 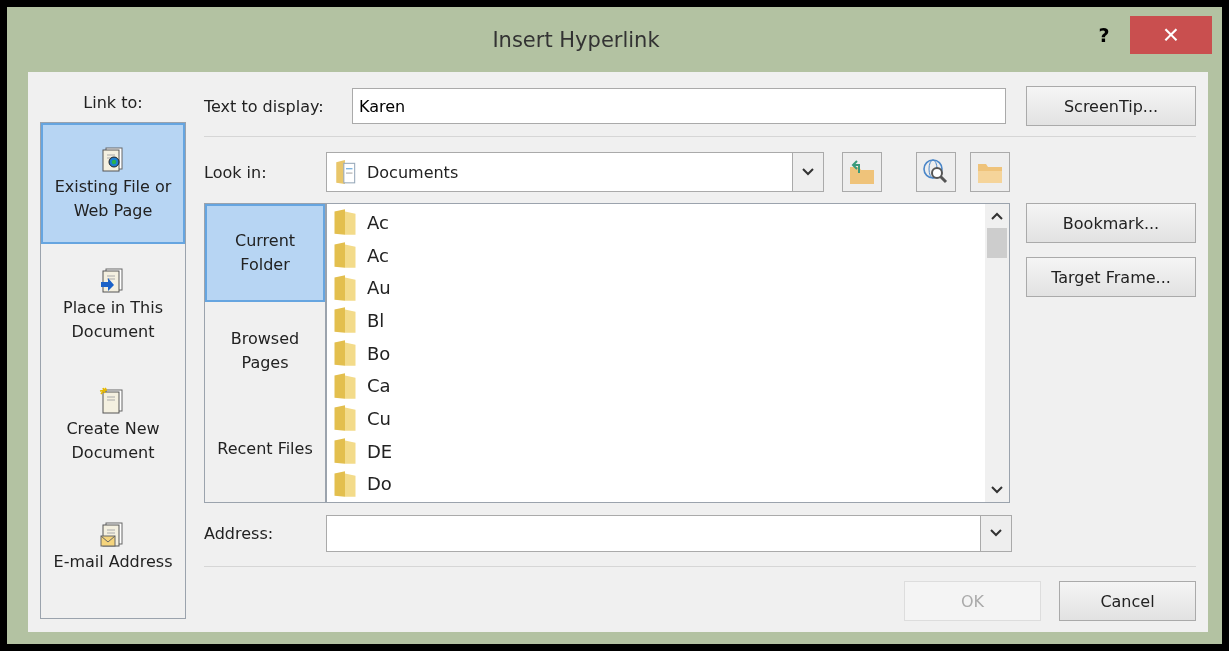 I want to click on folder-item: Cu, so click(x=362, y=418).